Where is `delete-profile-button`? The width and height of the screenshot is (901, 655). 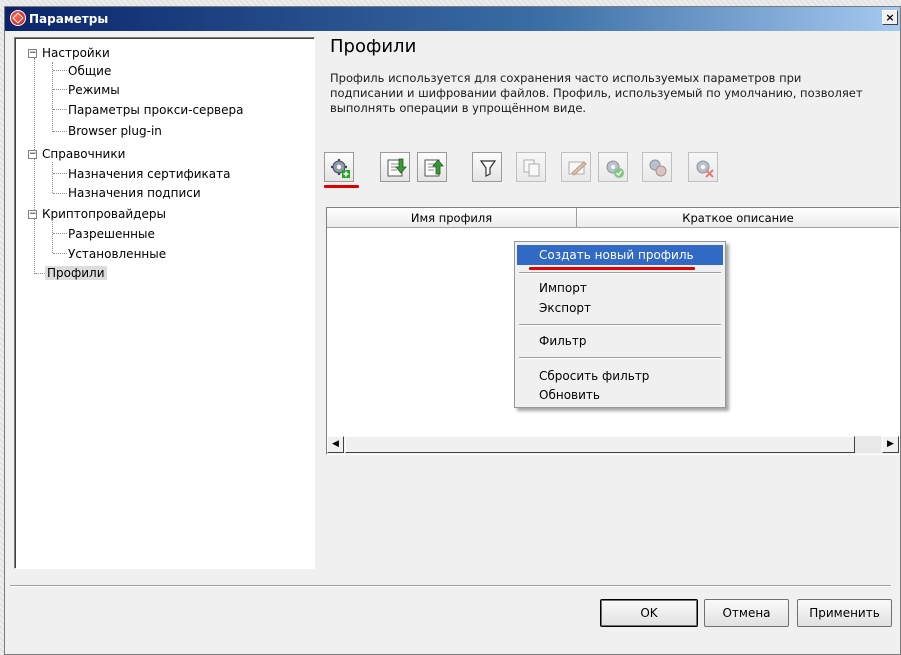 delete-profile-button is located at coordinates (703, 167).